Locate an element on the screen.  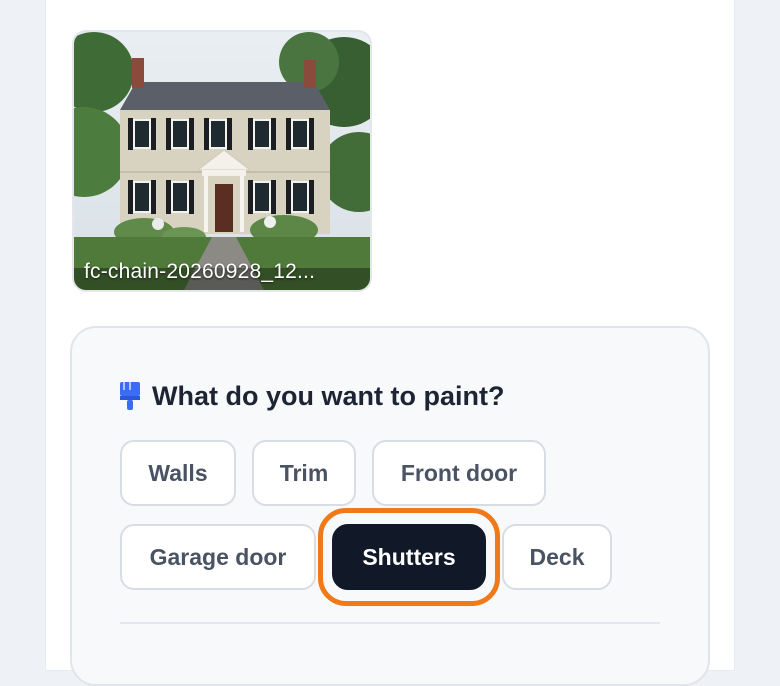
paint-section-header: What do you want to paint? is located at coordinates (311, 396).